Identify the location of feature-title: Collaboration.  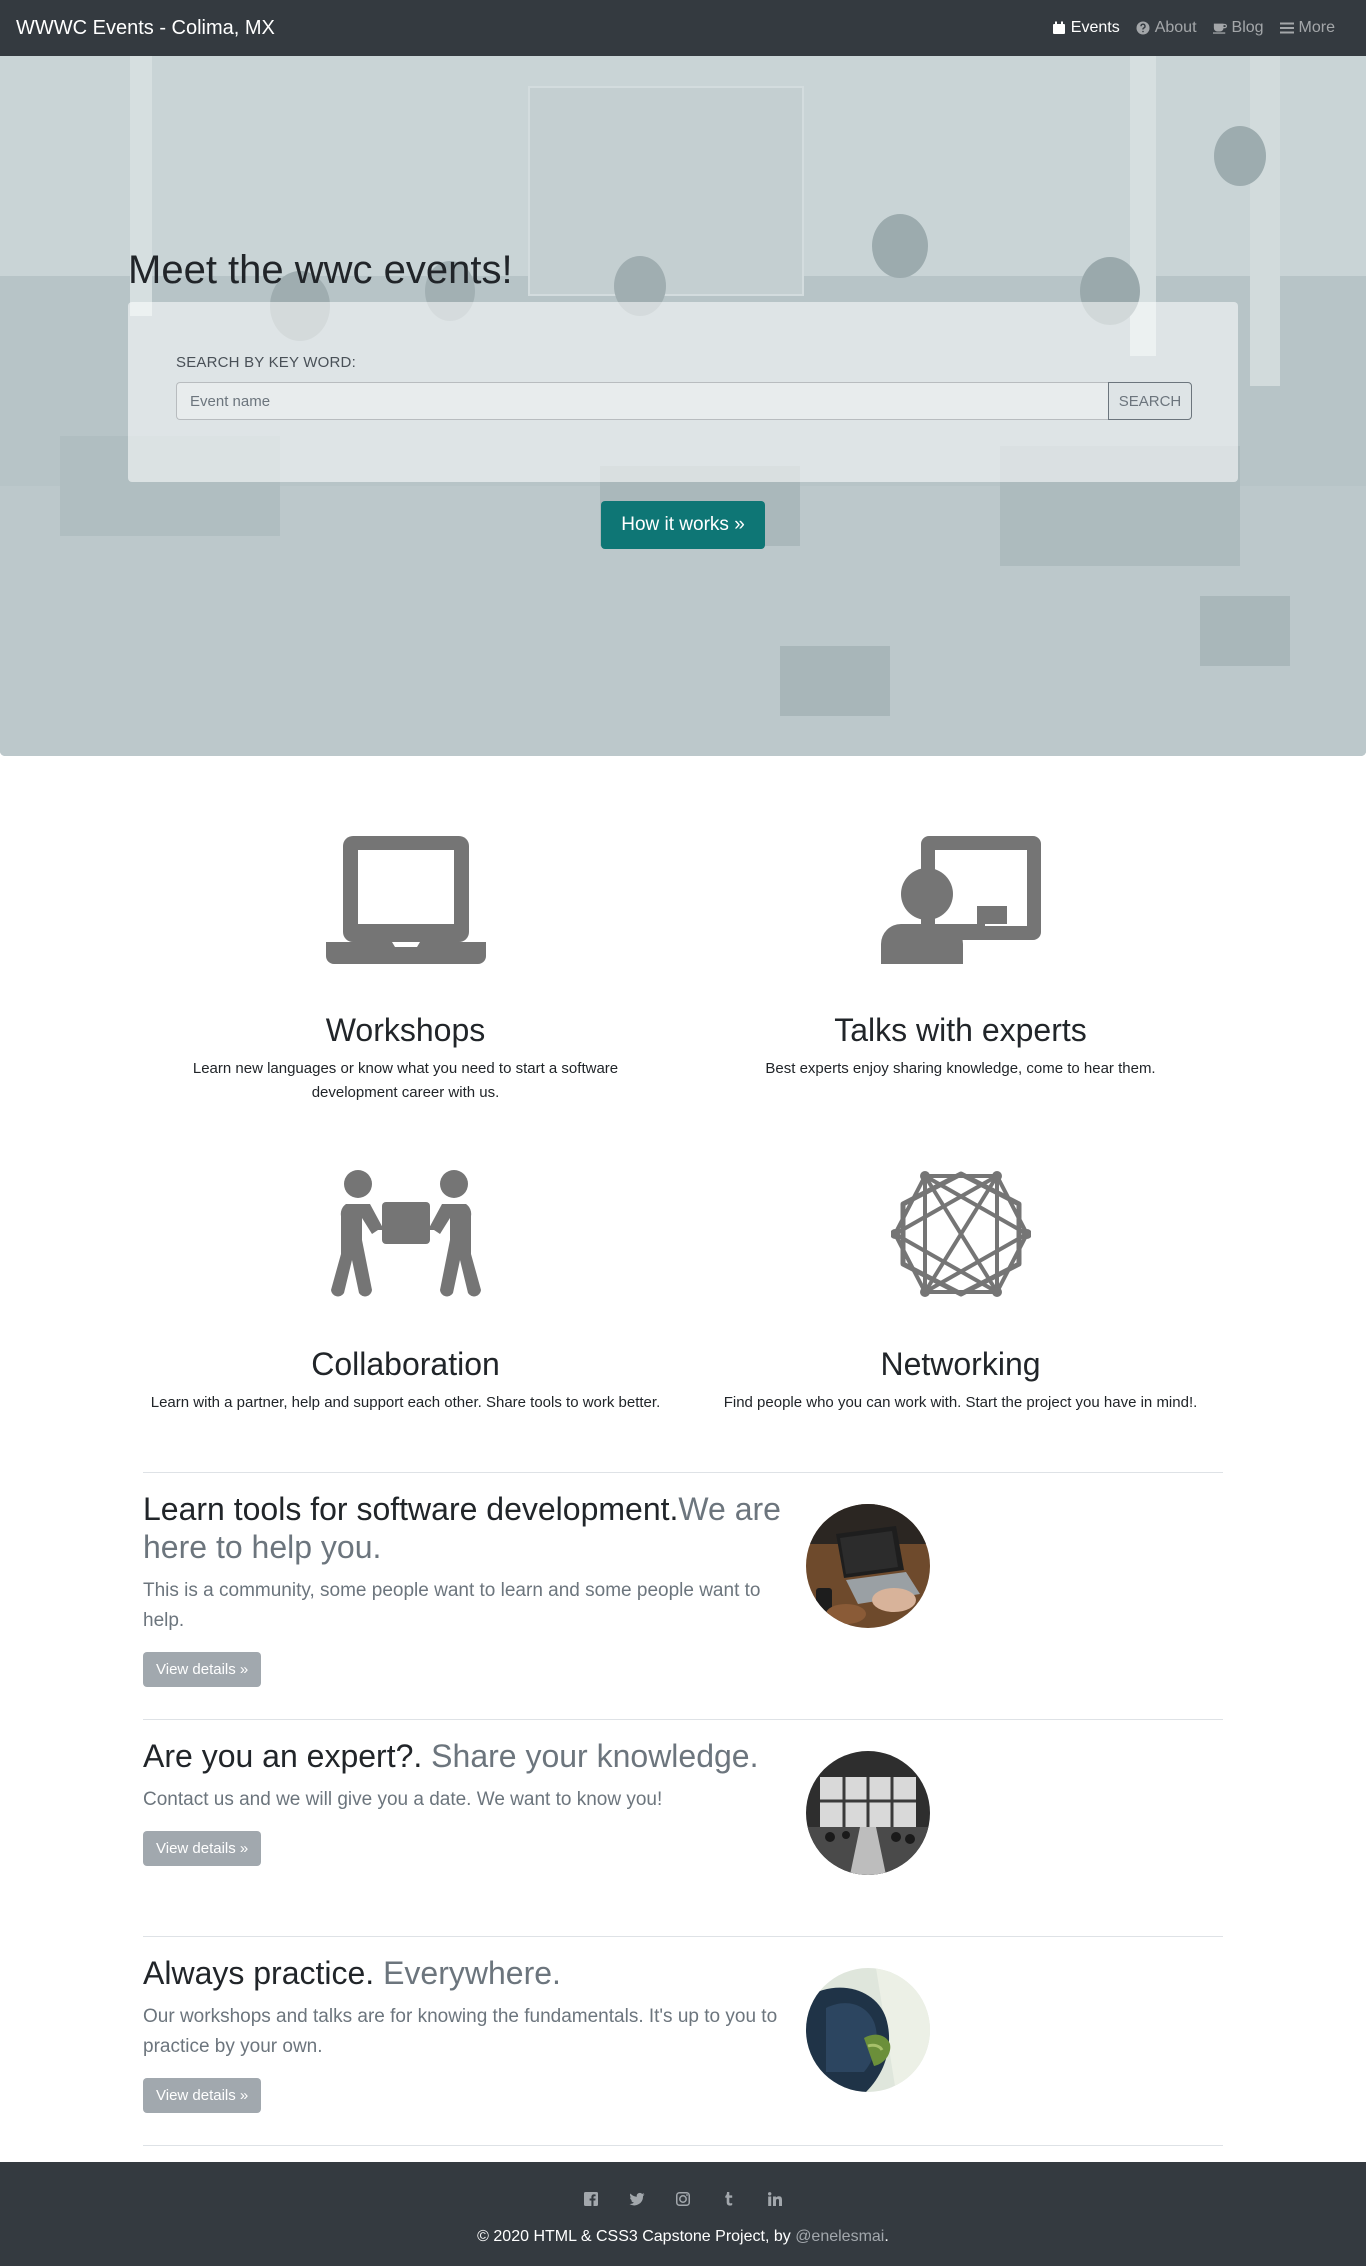
(405, 1364).